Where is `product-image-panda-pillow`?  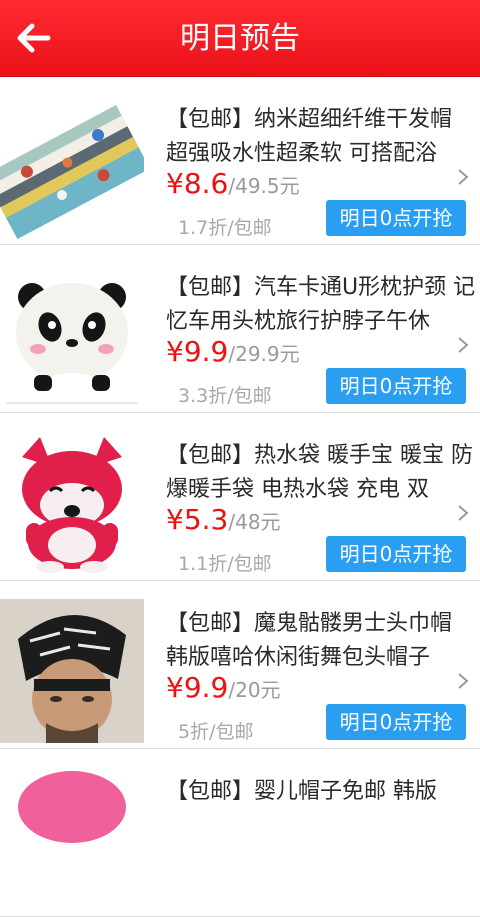
product-image-panda-pillow is located at coordinates (72, 335).